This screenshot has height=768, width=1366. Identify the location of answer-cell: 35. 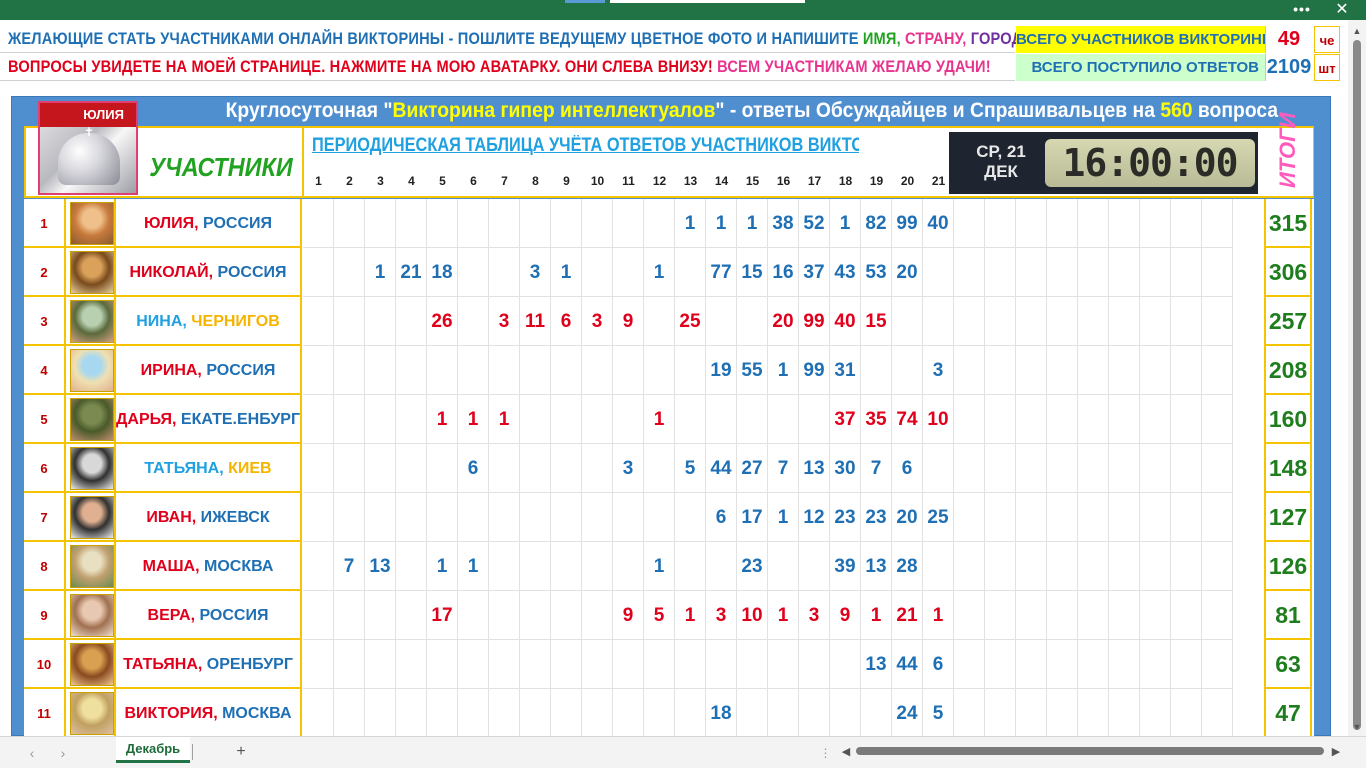
(876, 419).